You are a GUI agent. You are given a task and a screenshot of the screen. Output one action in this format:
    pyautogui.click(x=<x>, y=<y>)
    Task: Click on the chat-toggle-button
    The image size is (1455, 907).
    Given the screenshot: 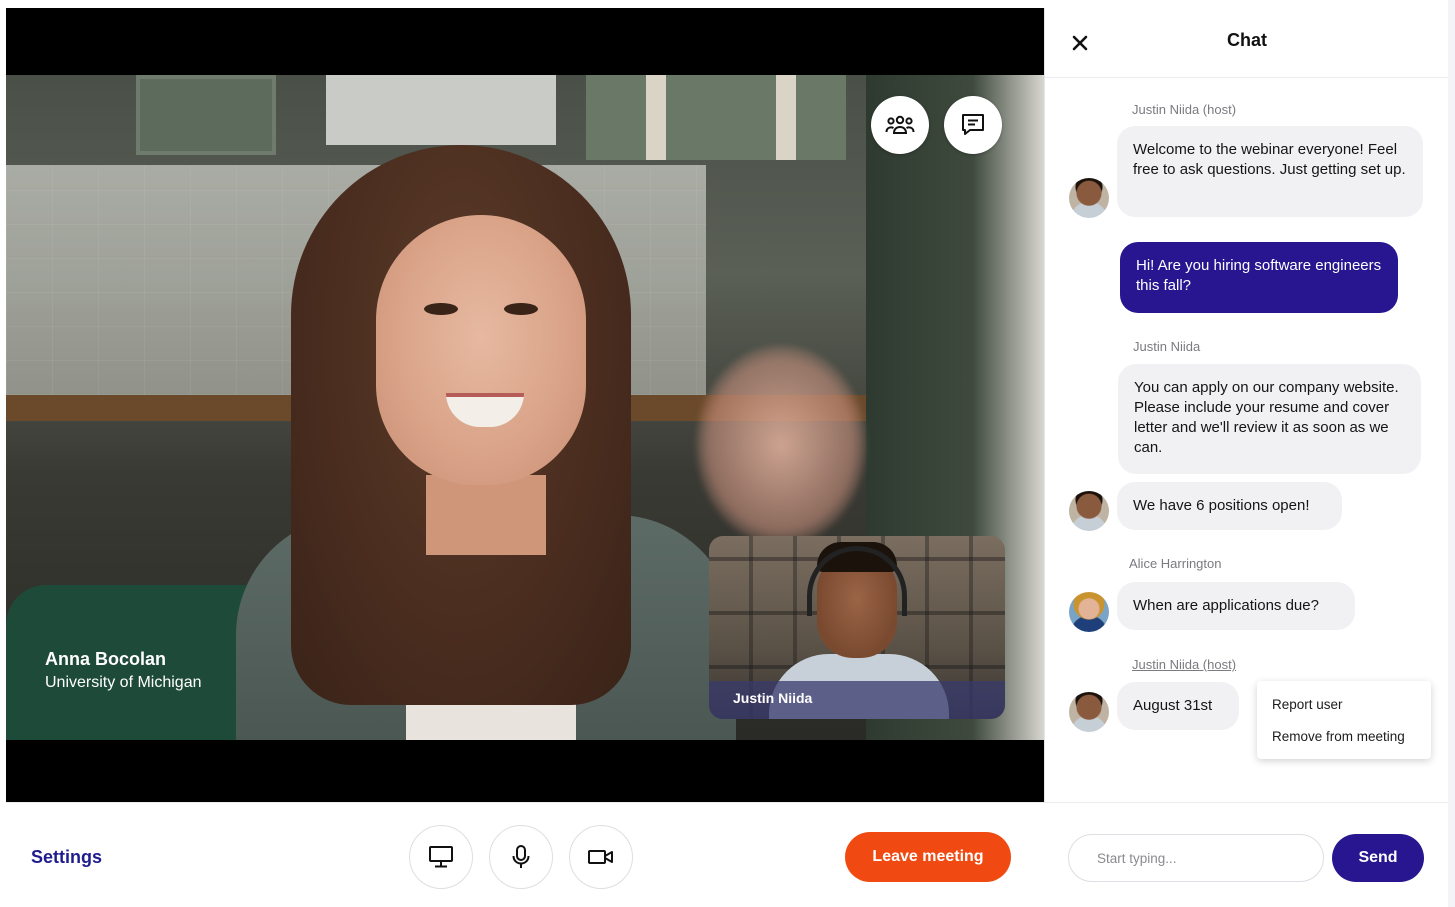 What is the action you would take?
    pyautogui.click(x=973, y=125)
    